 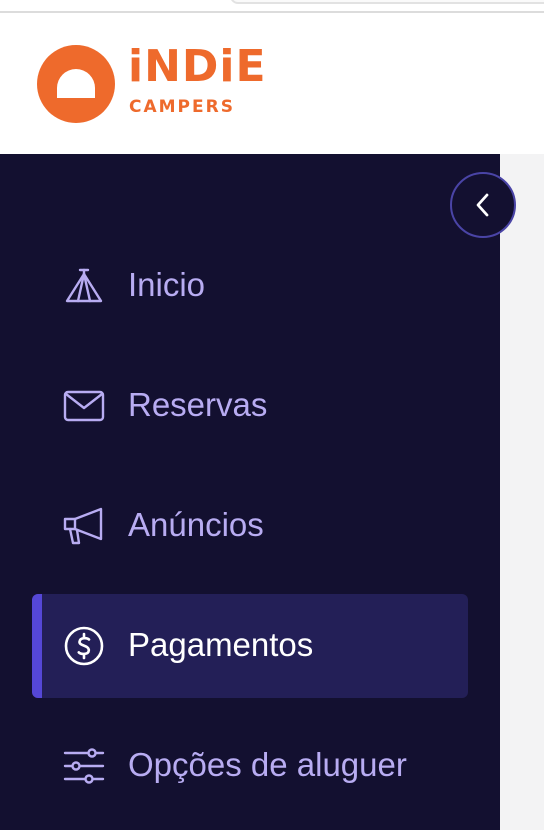 I want to click on sidebar-item-opcoes-de-aluguer: Opções de aluguer, so click(x=250, y=766).